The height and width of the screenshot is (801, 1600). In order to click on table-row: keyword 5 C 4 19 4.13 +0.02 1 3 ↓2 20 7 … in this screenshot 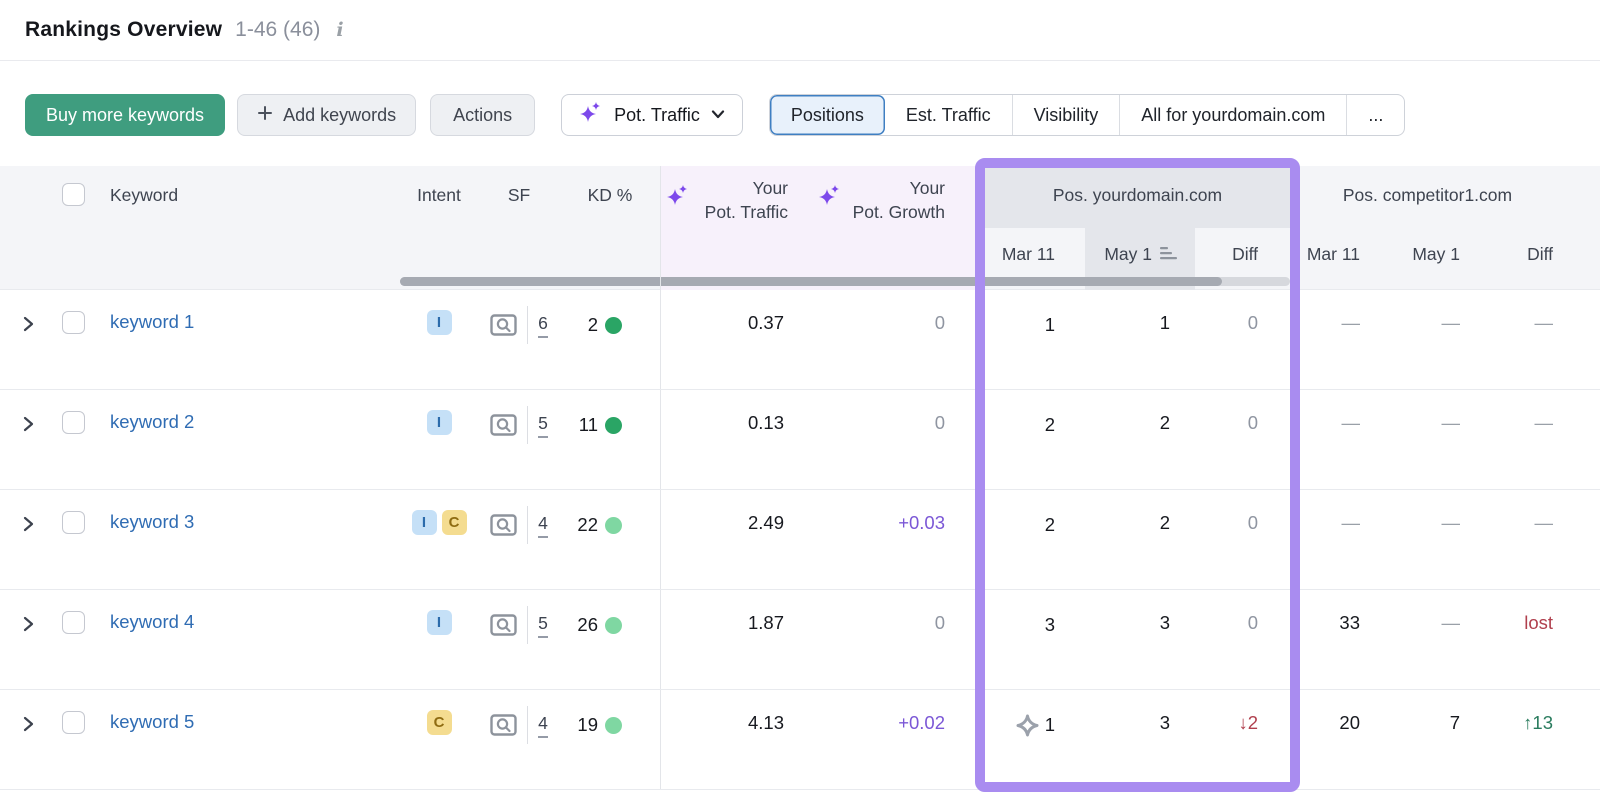, I will do `click(800, 740)`.